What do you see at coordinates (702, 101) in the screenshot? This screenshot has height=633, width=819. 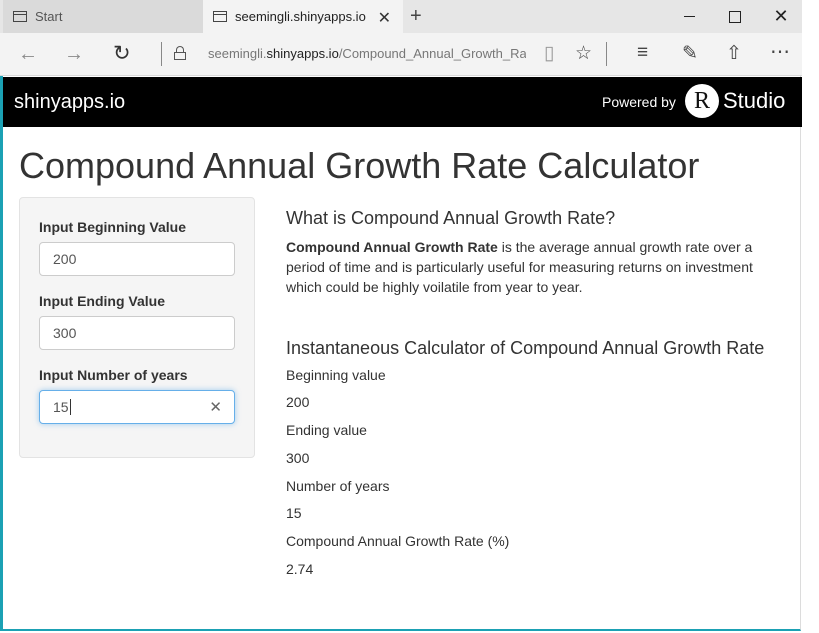 I see `rstudio-r-logo: R` at bounding box center [702, 101].